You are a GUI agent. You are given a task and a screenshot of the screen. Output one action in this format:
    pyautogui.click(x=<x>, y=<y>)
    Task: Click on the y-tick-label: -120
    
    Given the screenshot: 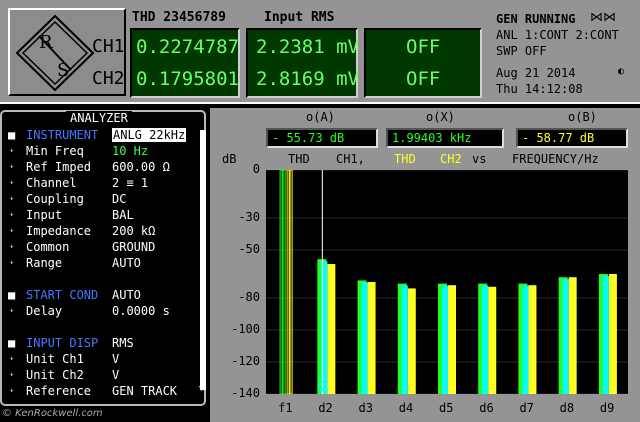 What is the action you would take?
    pyautogui.click(x=245, y=361)
    